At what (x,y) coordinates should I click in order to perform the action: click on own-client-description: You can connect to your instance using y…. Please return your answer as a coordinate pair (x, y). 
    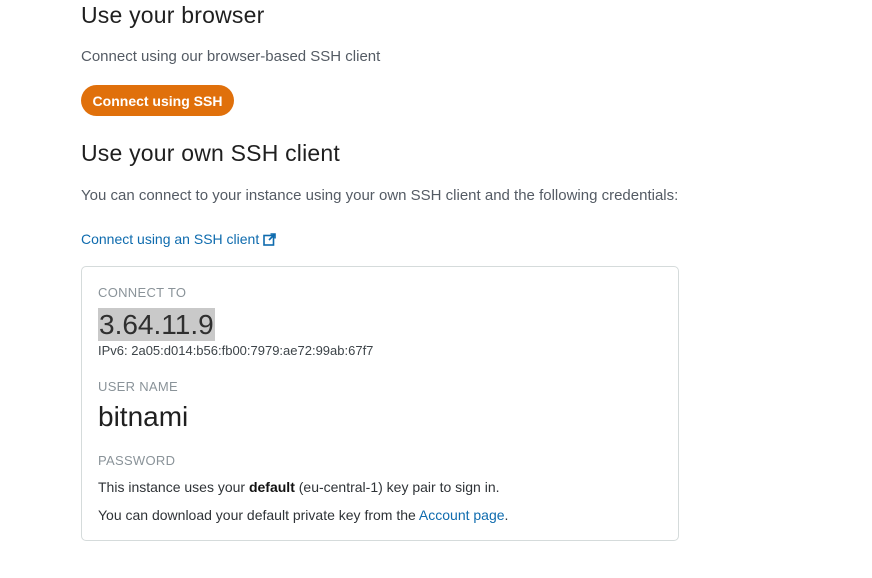
    Looking at the image, I should click on (380, 195).